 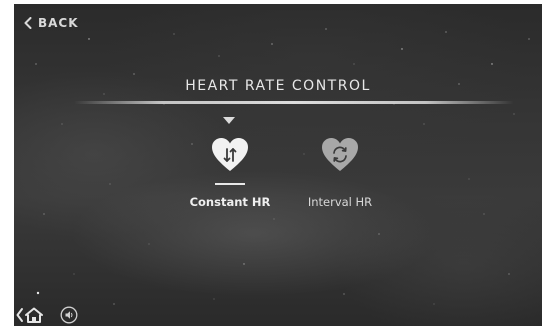 What do you see at coordinates (230, 154) in the screenshot?
I see `heart-arrows-icon` at bounding box center [230, 154].